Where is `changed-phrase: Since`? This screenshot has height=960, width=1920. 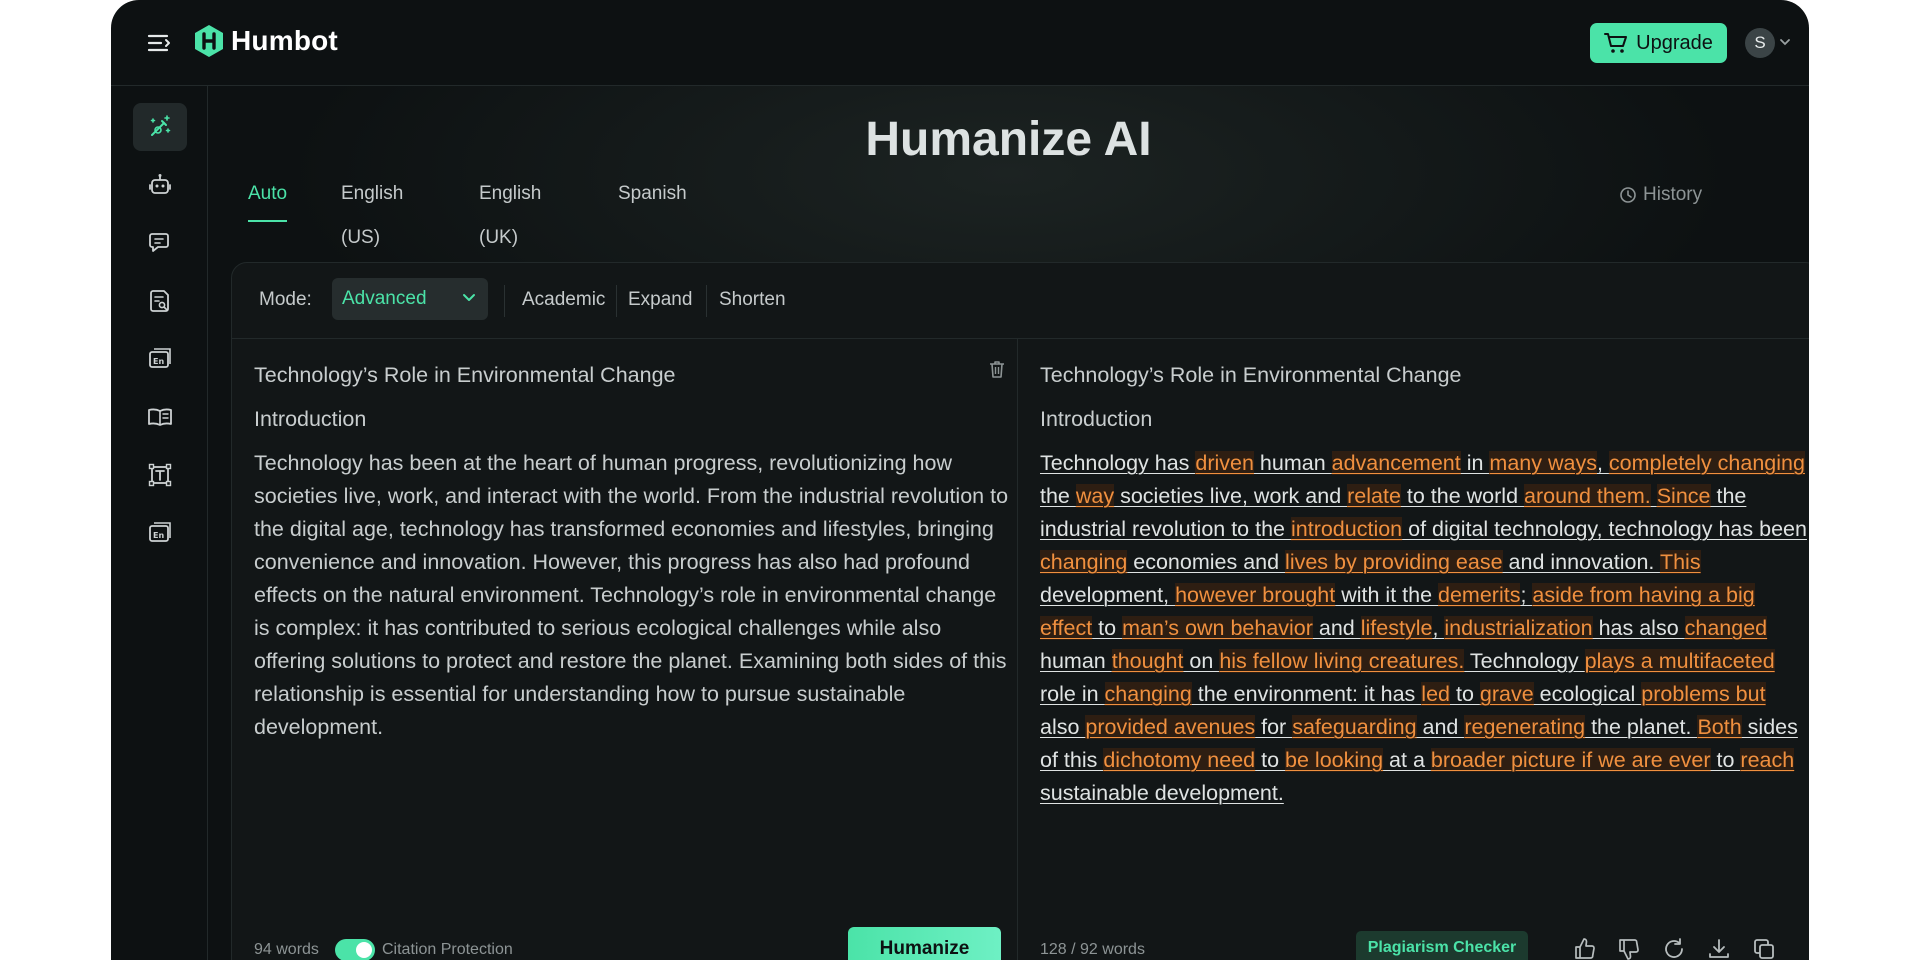 changed-phrase: Since is located at coordinates (1683, 496).